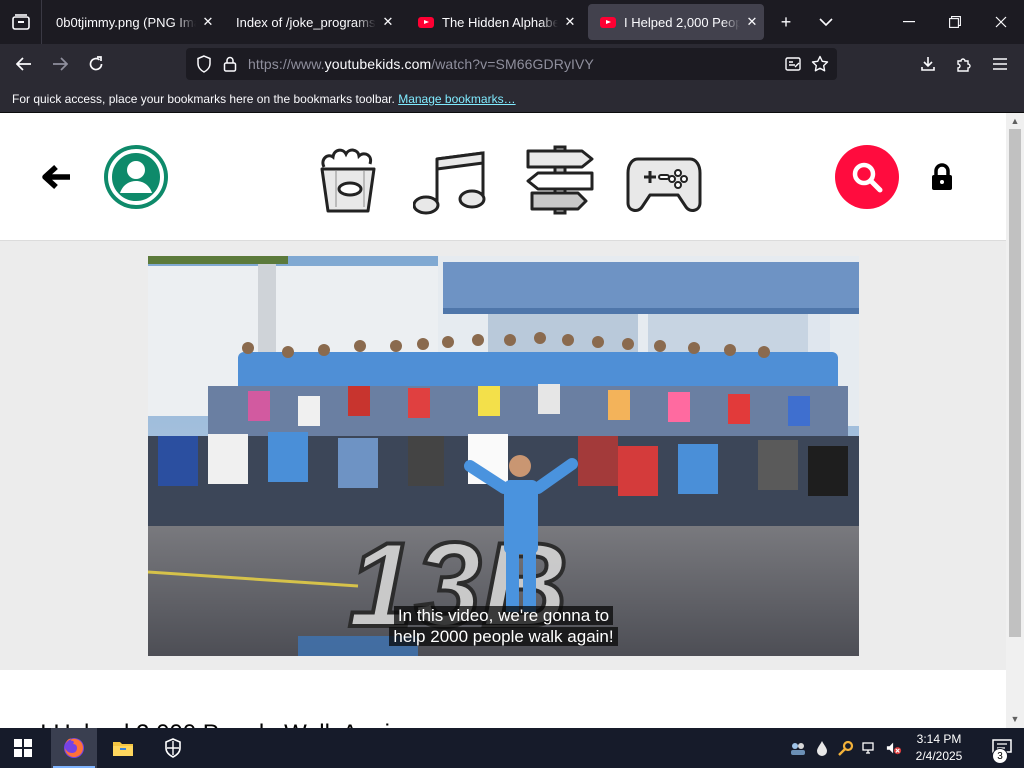 This screenshot has height=768, width=1024. I want to click on restore-button, so click(955, 22).